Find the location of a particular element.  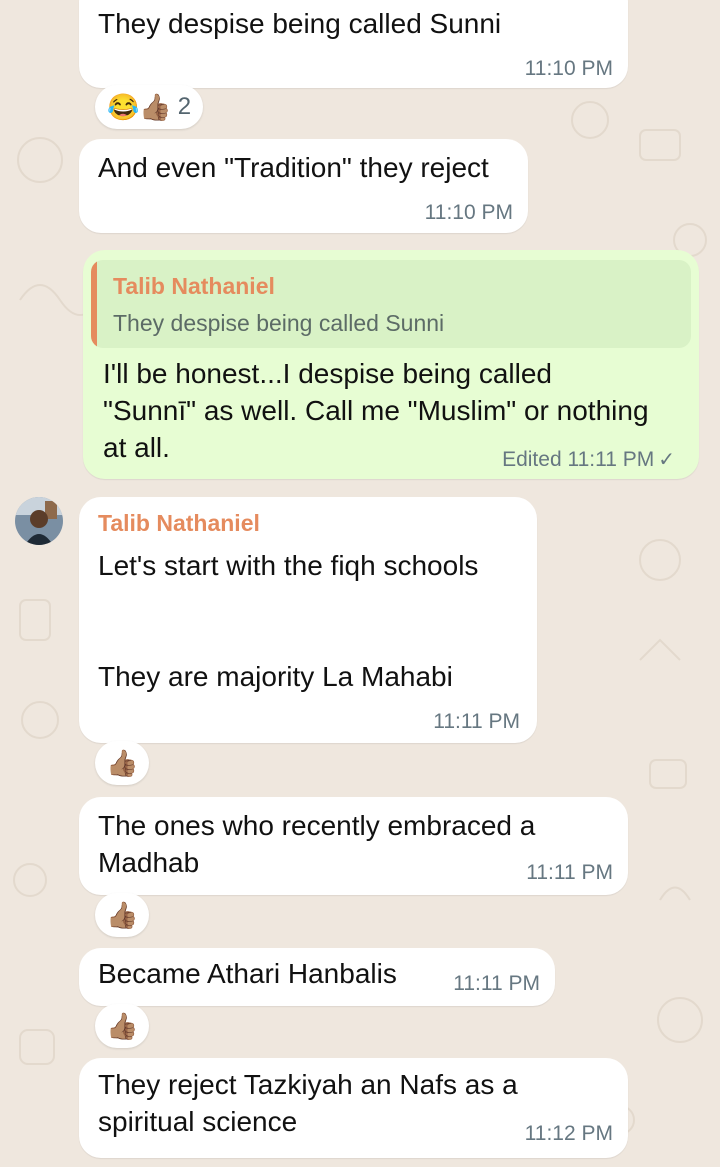

quote-sender: Talib Nathaniel is located at coordinates (194, 286).